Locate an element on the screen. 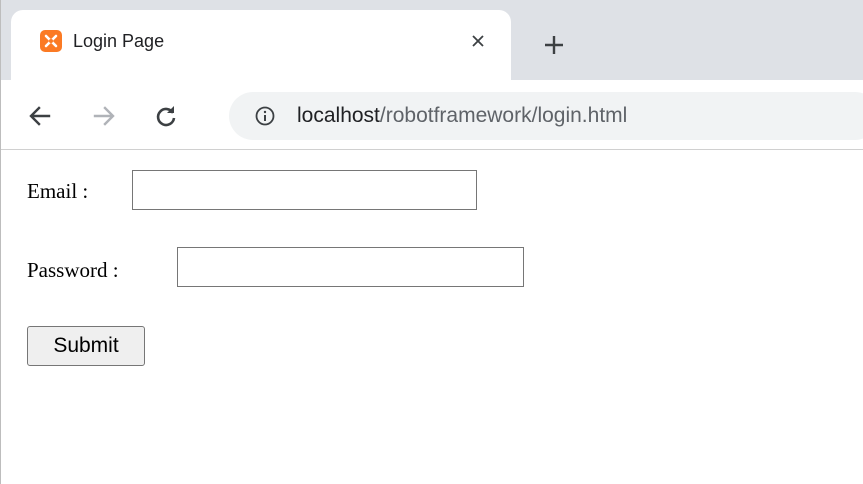 The image size is (863, 484). back-button is located at coordinates (40, 116).